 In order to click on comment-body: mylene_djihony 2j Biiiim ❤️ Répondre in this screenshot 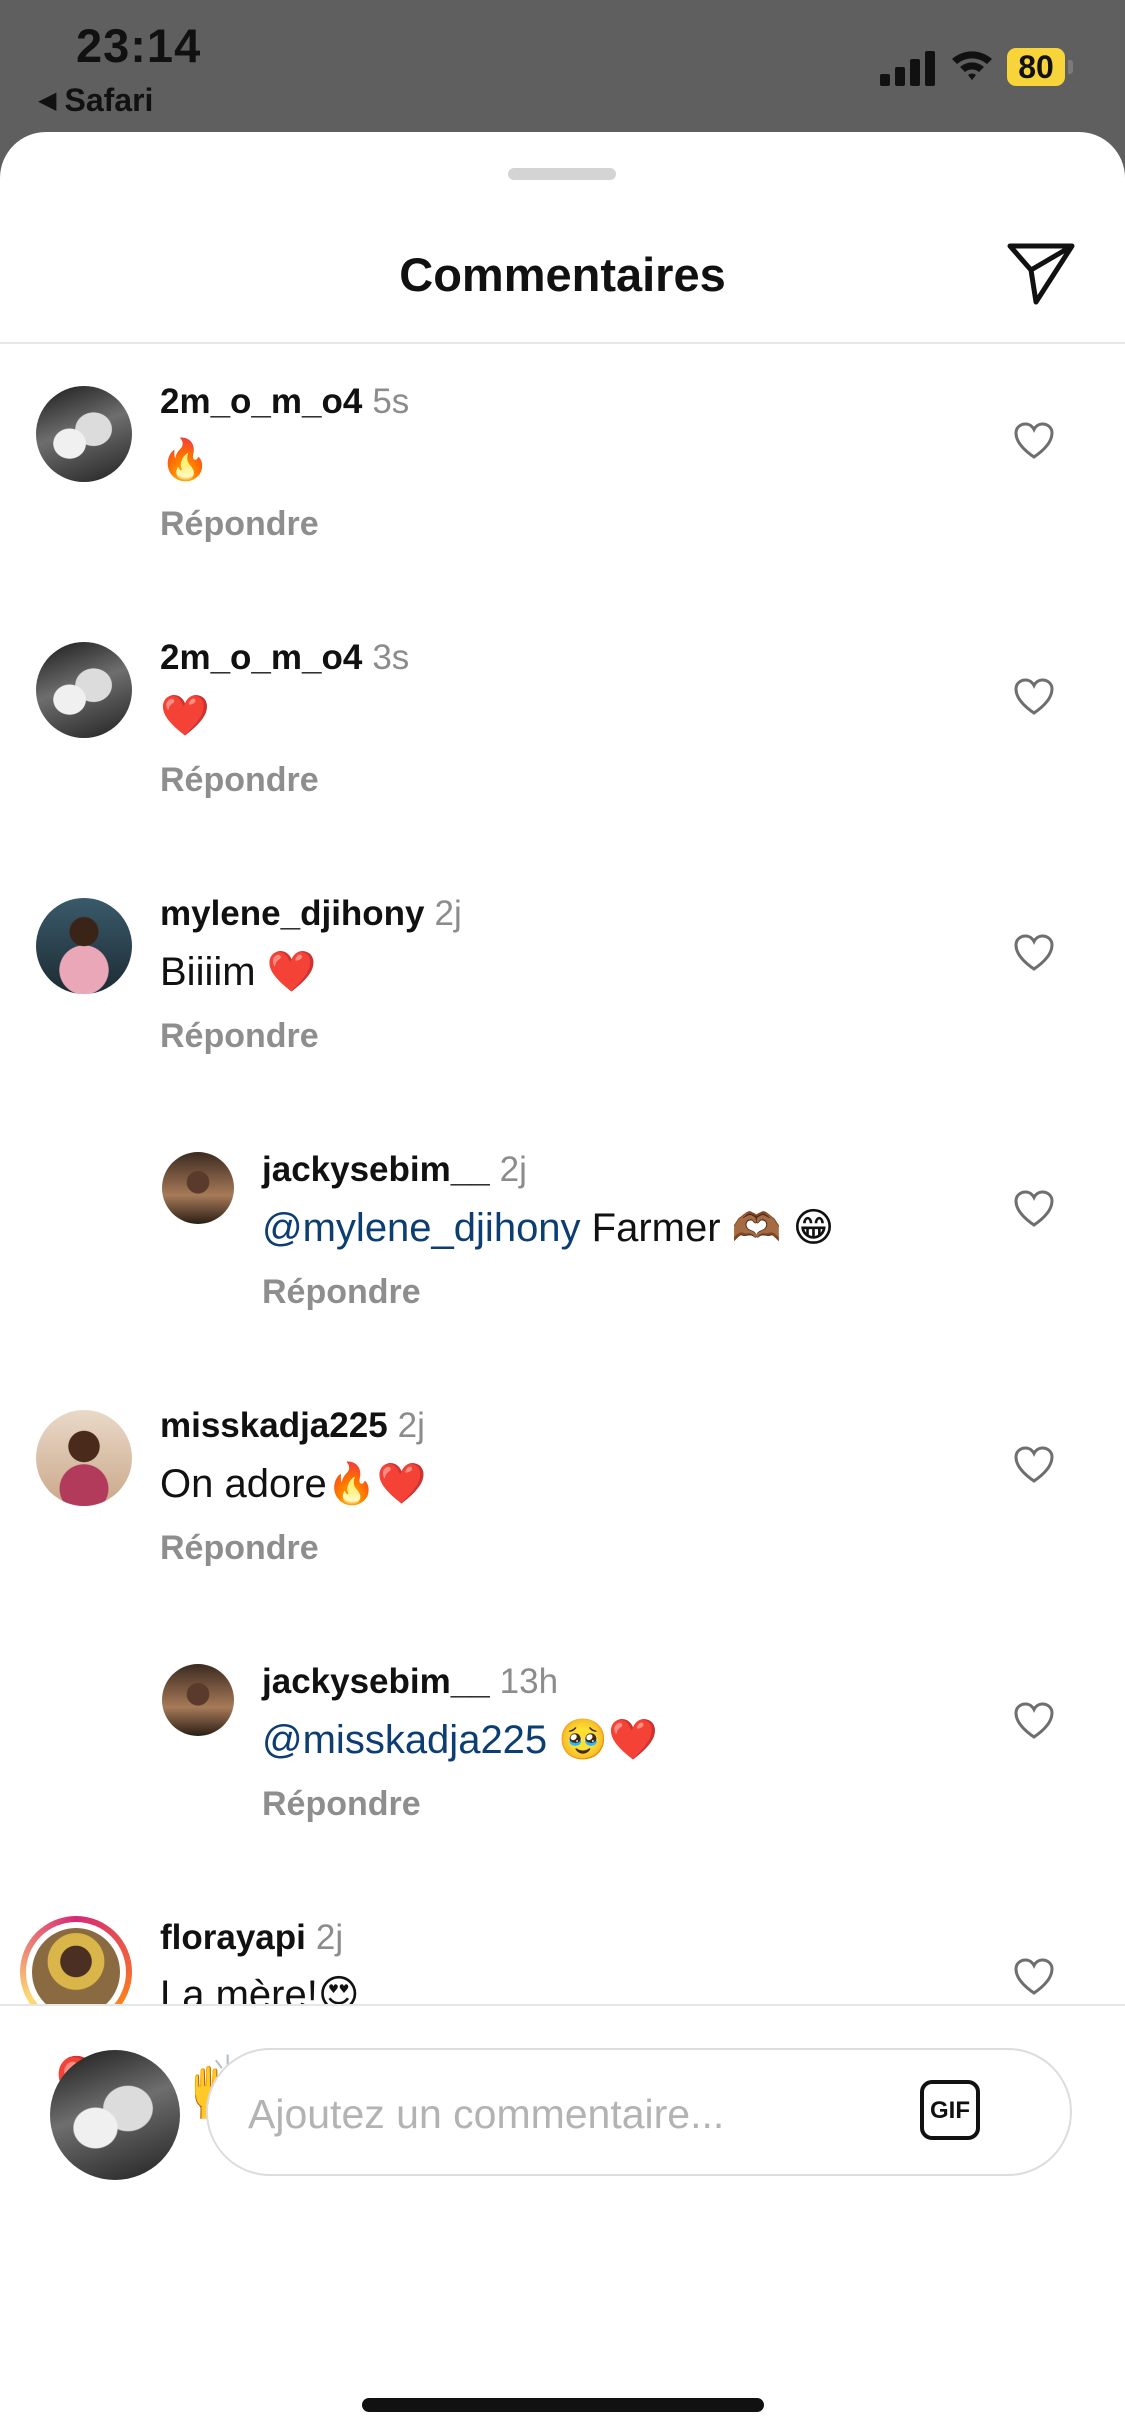, I will do `click(311, 975)`.